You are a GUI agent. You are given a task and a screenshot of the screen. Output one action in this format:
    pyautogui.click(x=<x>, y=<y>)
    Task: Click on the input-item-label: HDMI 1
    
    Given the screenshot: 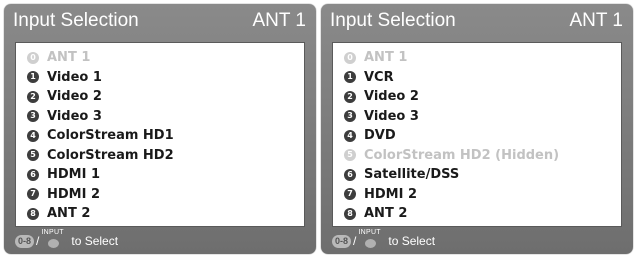 What is the action you would take?
    pyautogui.click(x=74, y=175)
    